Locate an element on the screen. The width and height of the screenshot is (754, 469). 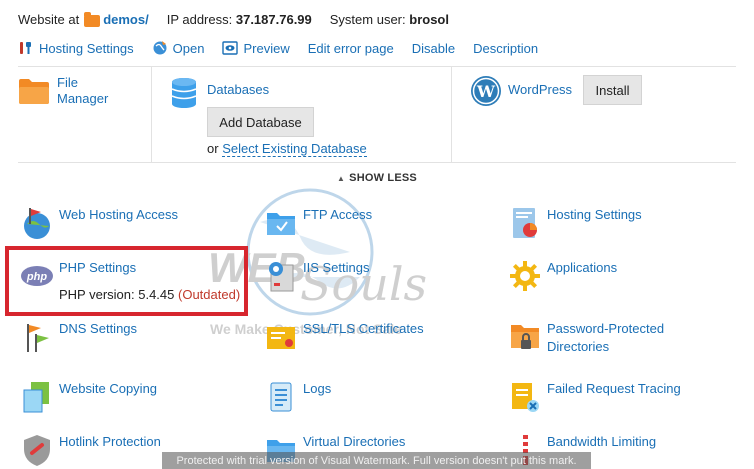
open-action-label: Open is located at coordinates (188, 48).